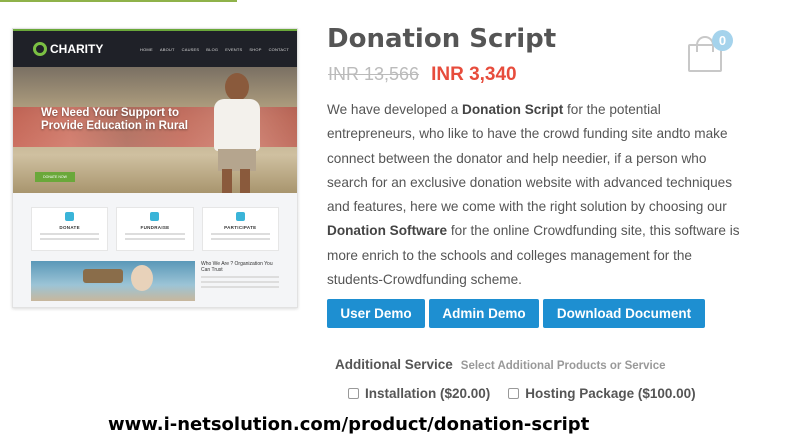 The width and height of the screenshot is (790, 437). I want to click on thumb-who: Who We Are ? Organization You Can Trust, so click(240, 281).